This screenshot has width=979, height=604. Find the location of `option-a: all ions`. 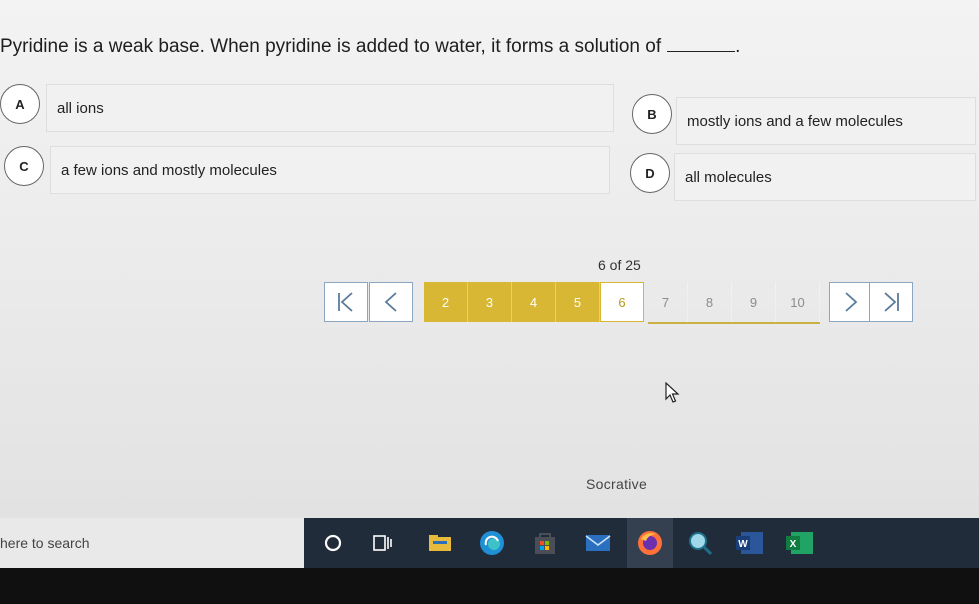

option-a: all ions is located at coordinates (330, 108).